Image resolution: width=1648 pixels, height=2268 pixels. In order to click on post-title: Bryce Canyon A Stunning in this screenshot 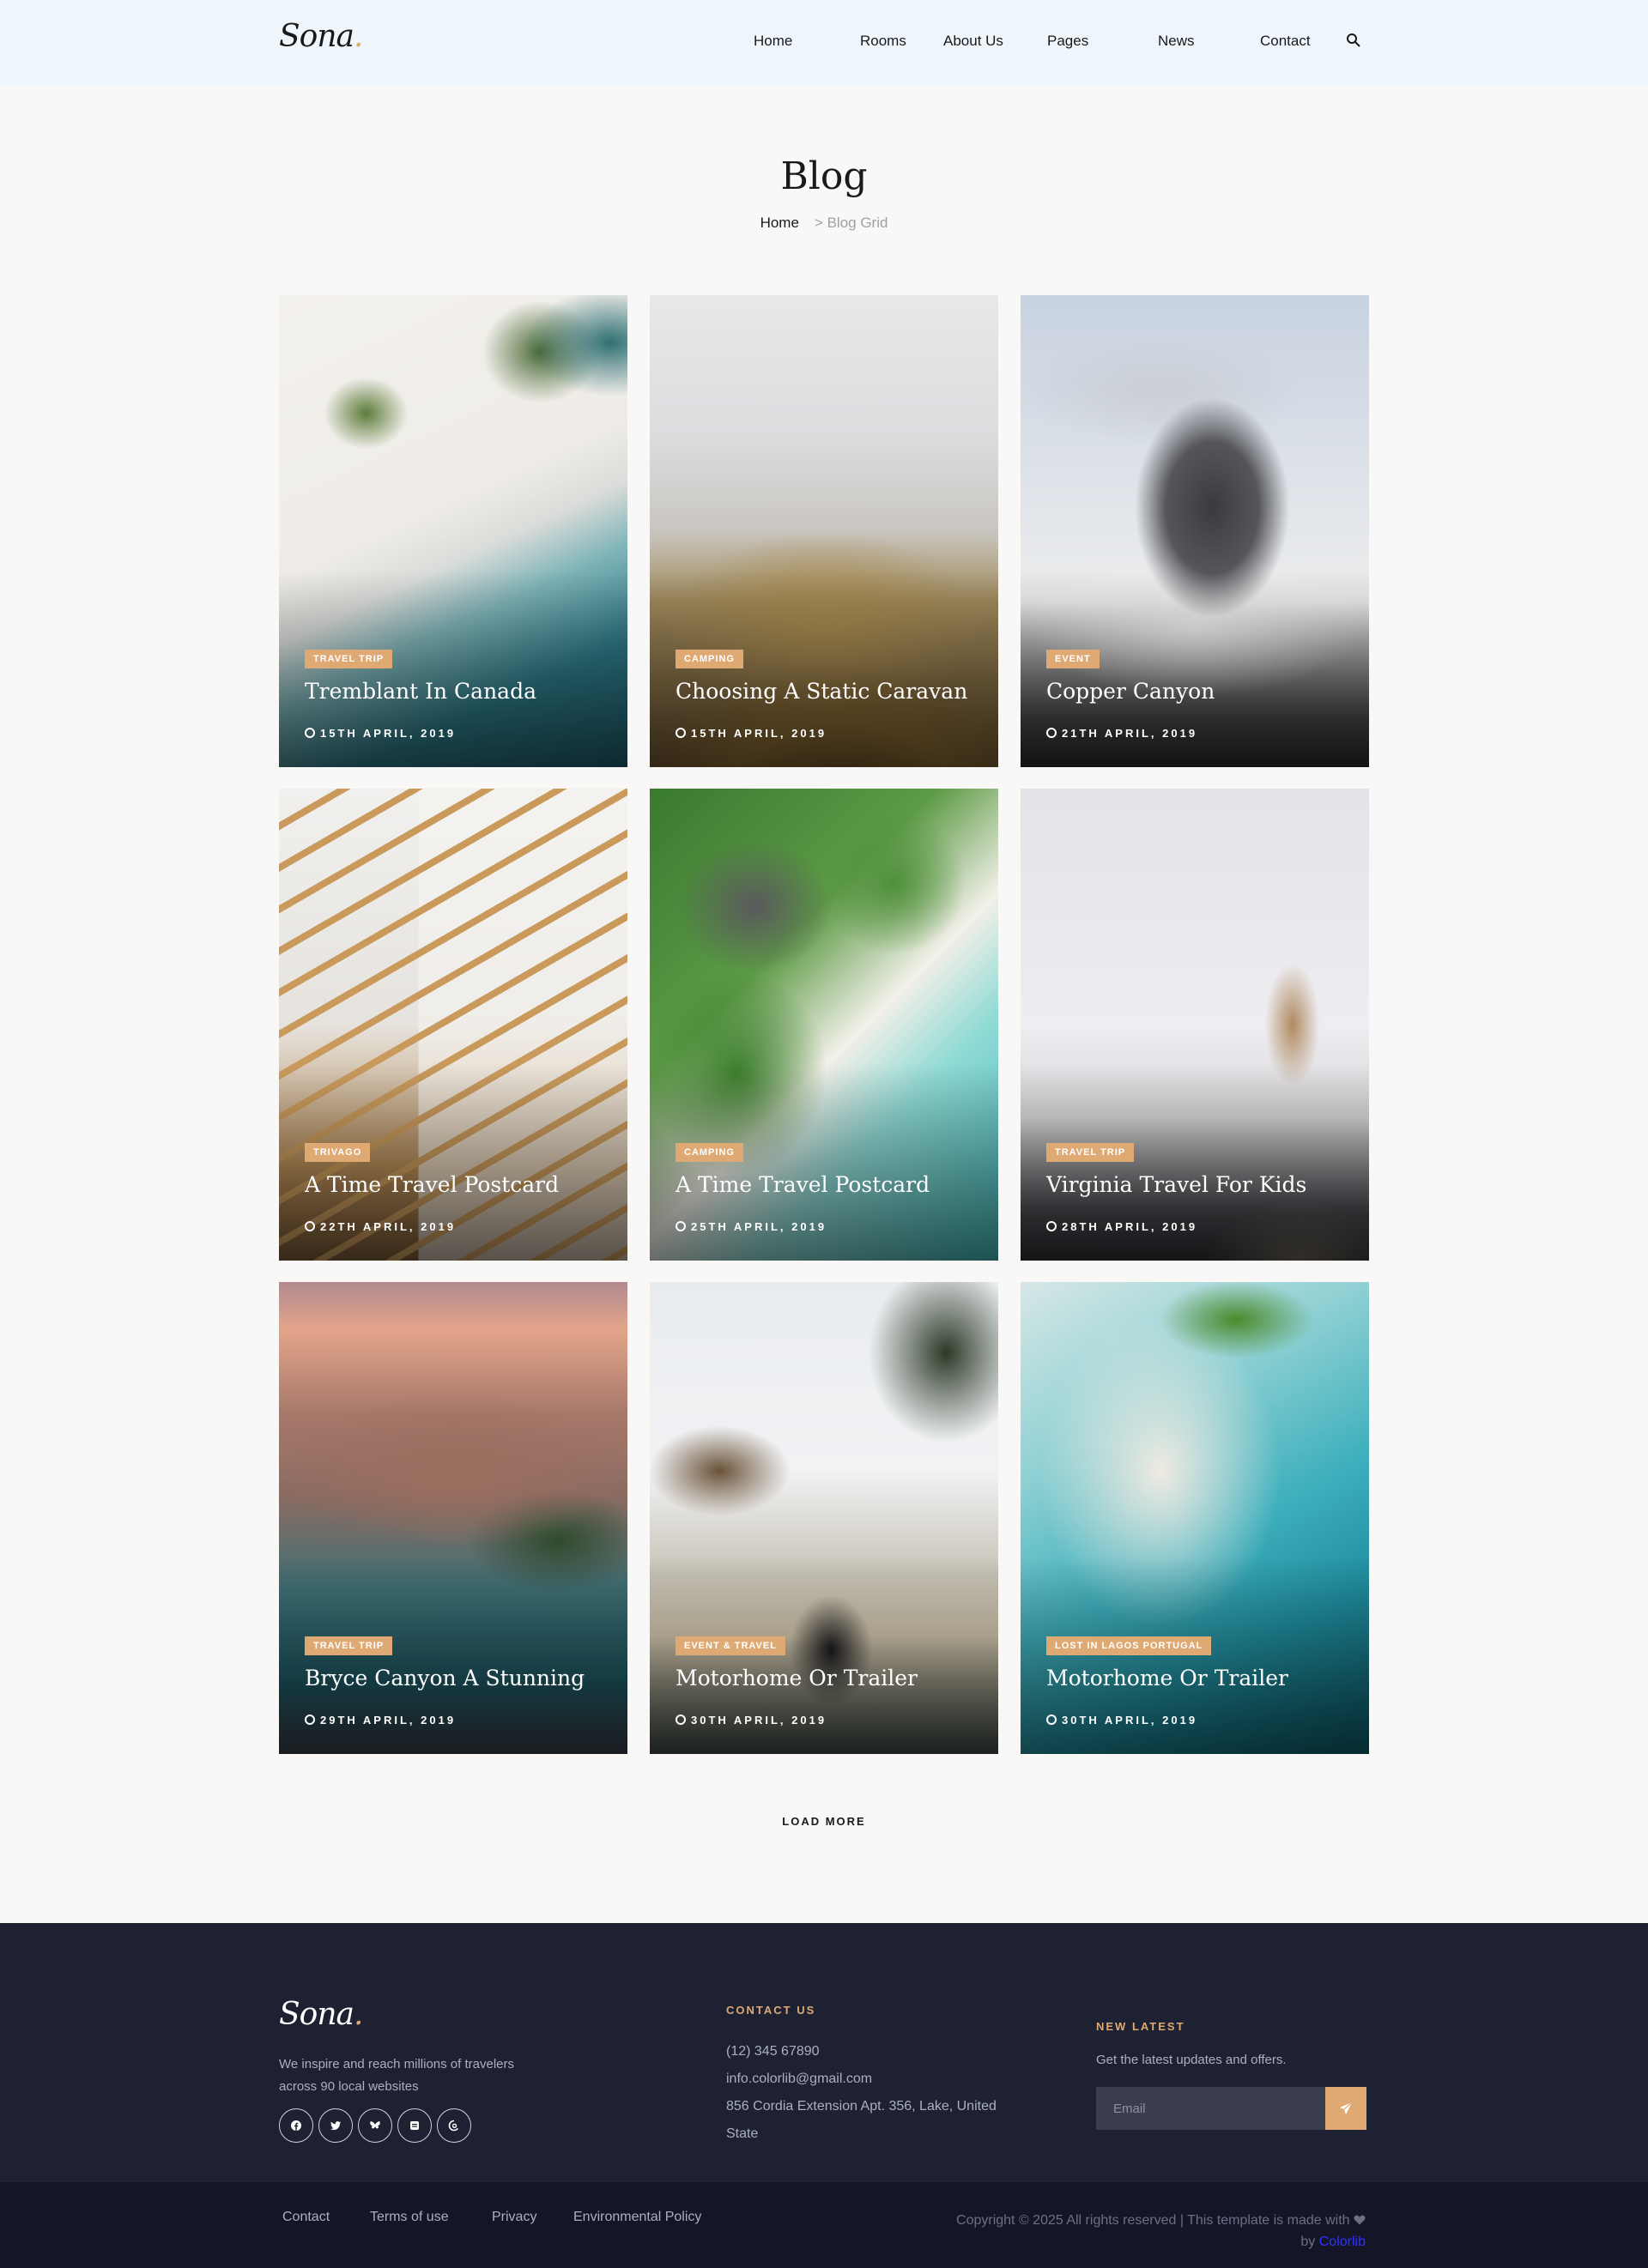, I will do `click(445, 1678)`.